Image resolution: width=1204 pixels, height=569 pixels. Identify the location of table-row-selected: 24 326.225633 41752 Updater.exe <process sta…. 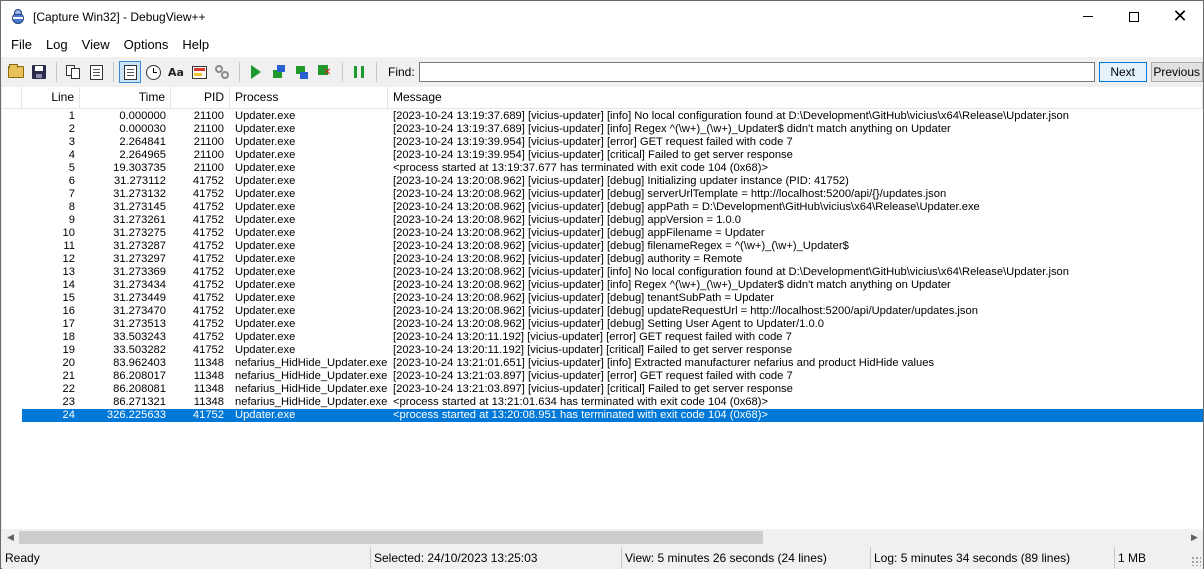
(602, 415).